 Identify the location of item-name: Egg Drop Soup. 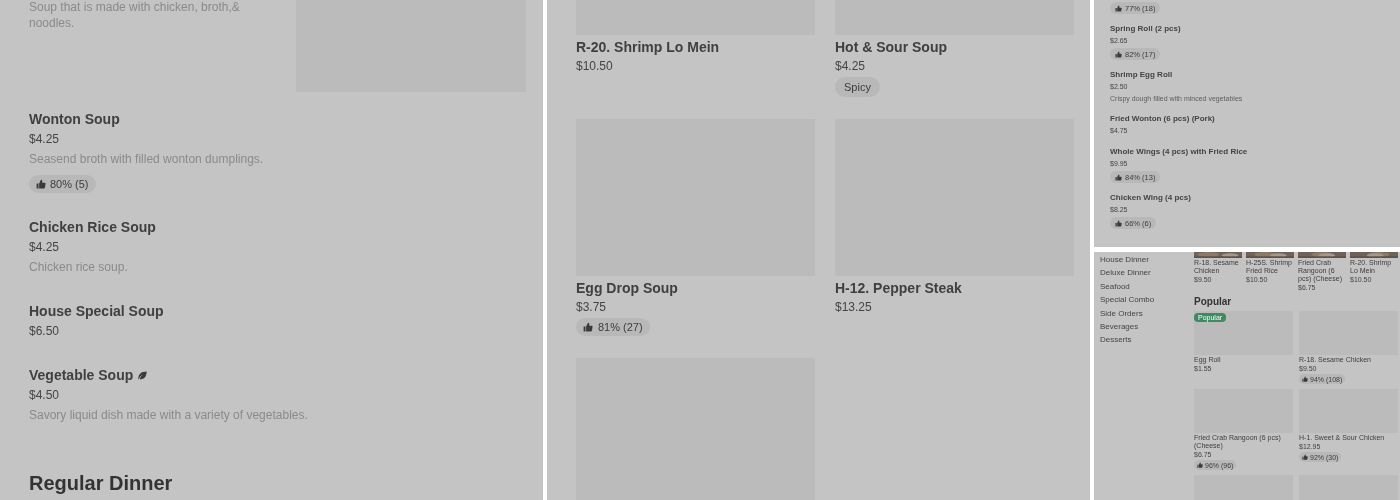
(627, 288).